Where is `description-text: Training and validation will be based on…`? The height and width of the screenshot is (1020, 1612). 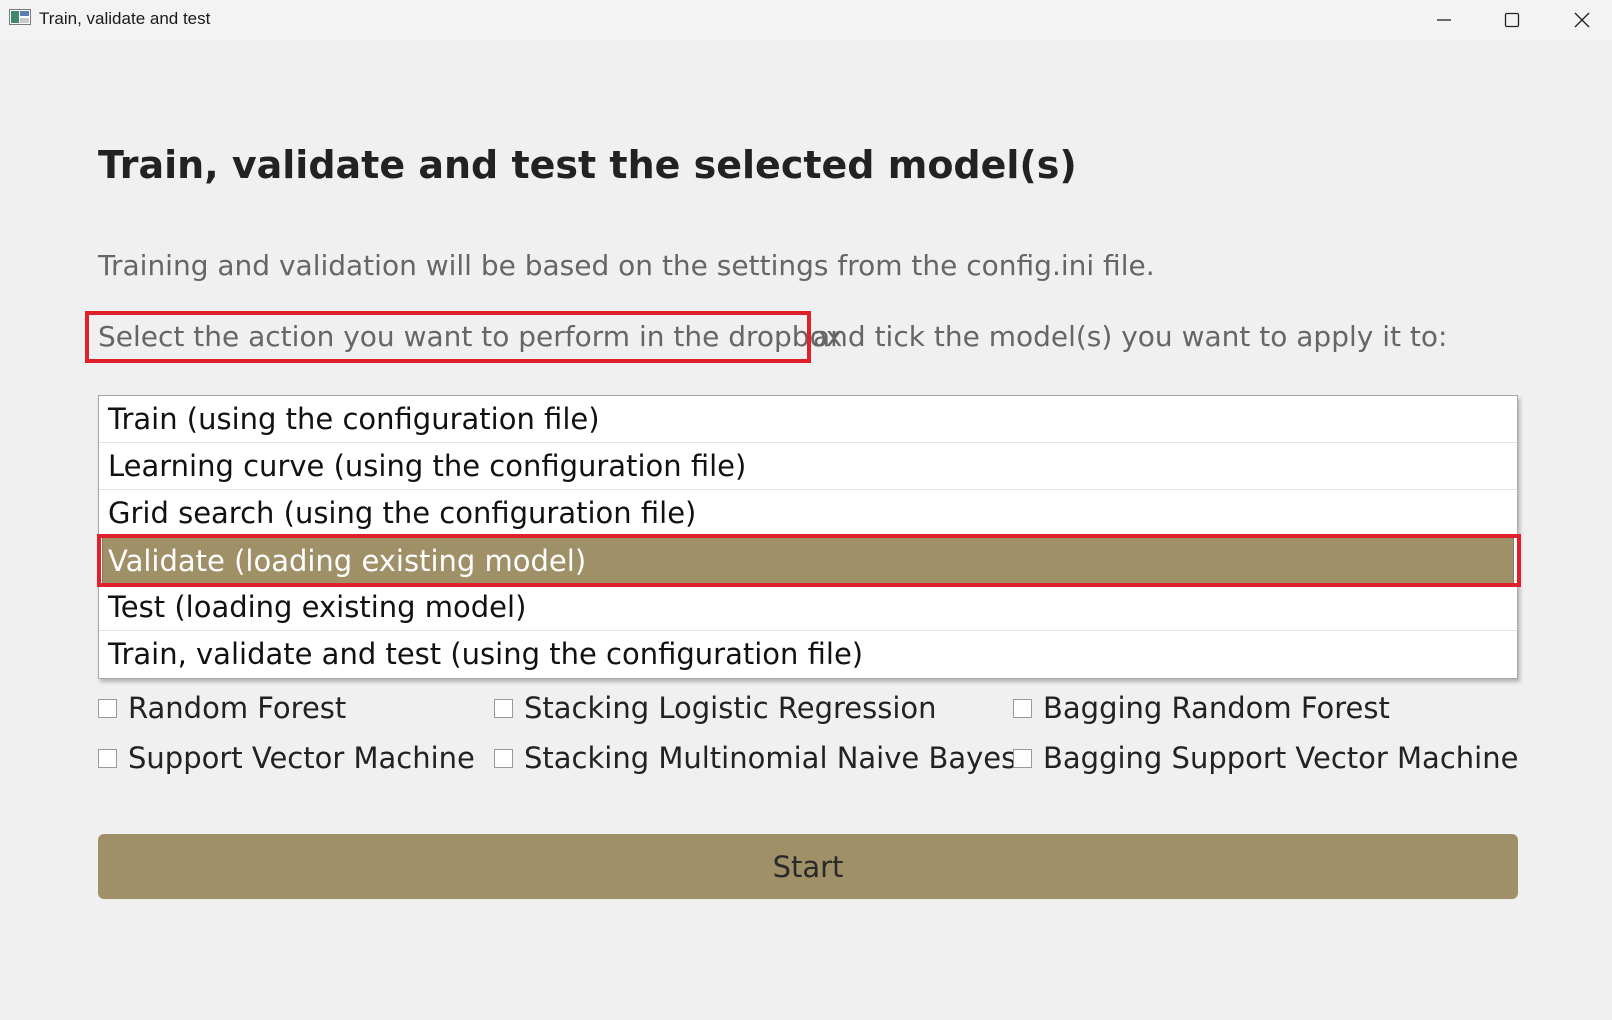 description-text: Training and validation will be based on… is located at coordinates (626, 265).